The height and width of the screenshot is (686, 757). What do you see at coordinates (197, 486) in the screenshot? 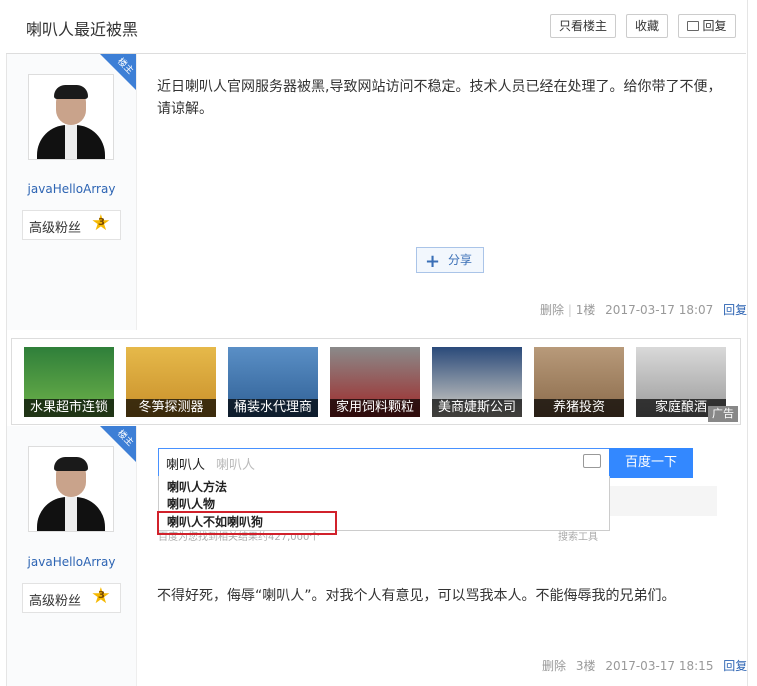
I see `suggestion-item: 喇叭人方法` at bounding box center [197, 486].